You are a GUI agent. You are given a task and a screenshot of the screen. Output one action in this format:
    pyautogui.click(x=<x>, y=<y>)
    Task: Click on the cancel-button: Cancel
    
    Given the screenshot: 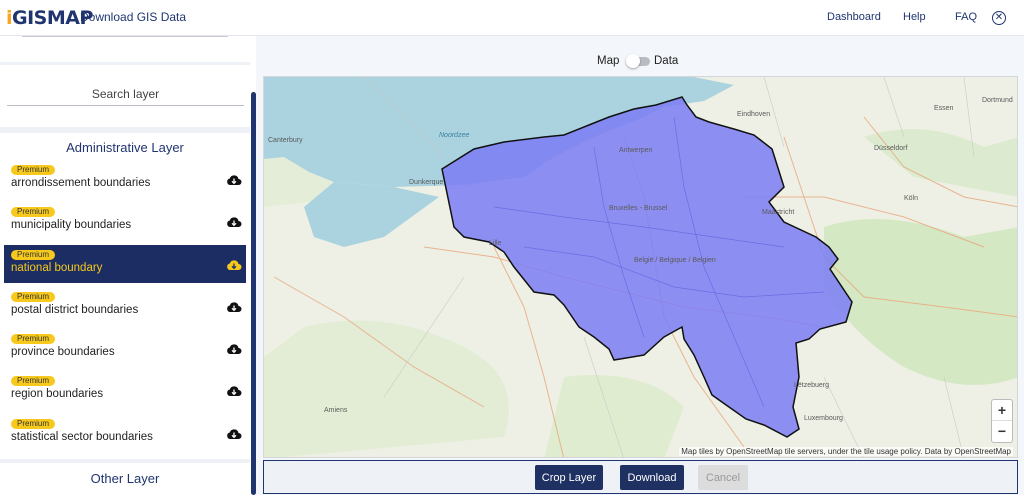 What is the action you would take?
    pyautogui.click(x=723, y=477)
    